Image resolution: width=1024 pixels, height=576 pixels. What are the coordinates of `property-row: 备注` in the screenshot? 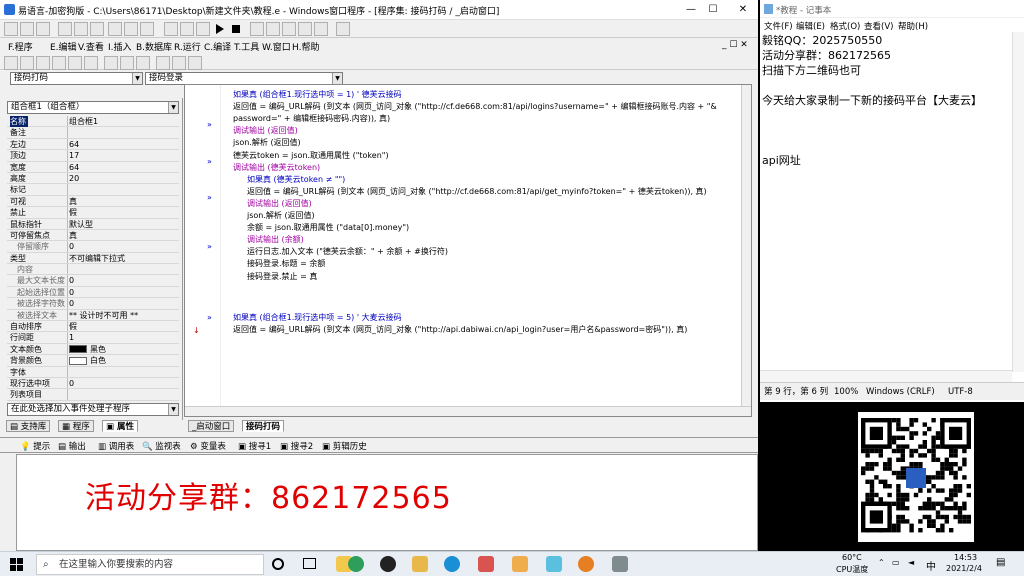 It's located at (93, 133).